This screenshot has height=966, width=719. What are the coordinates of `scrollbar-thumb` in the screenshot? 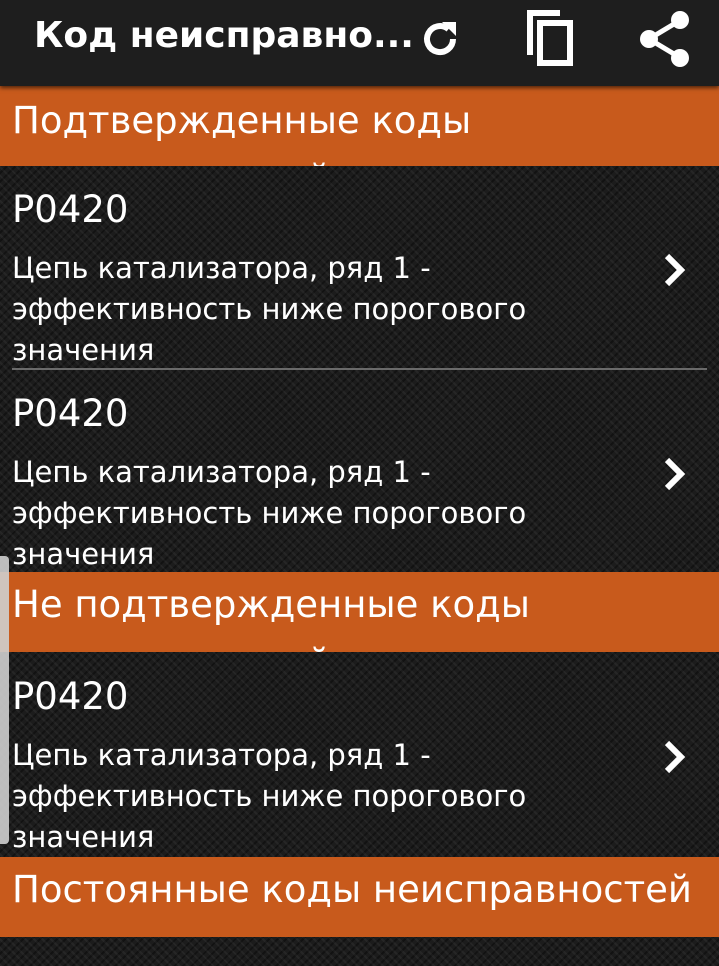 It's located at (4, 700).